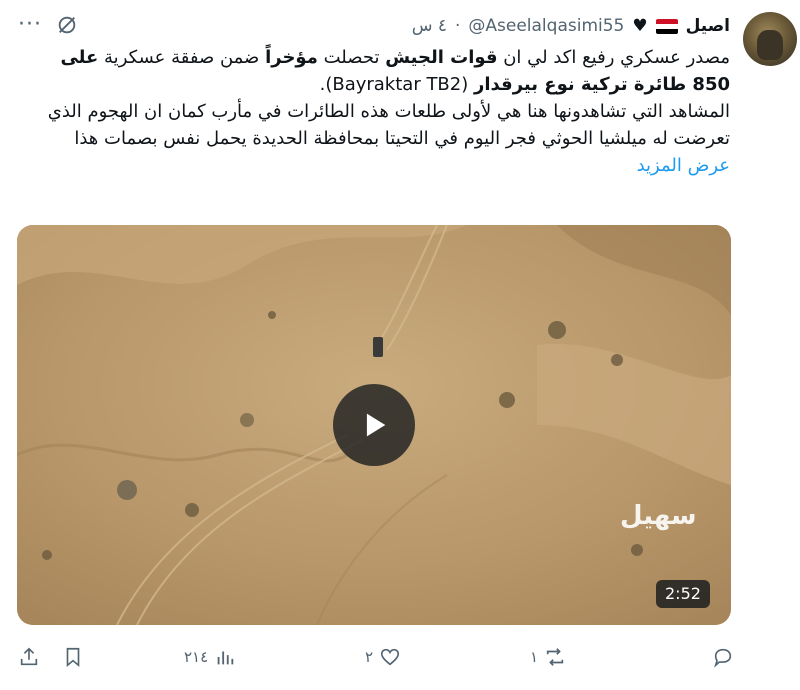  I want to click on text-run: تحصلت, so click(351, 57).